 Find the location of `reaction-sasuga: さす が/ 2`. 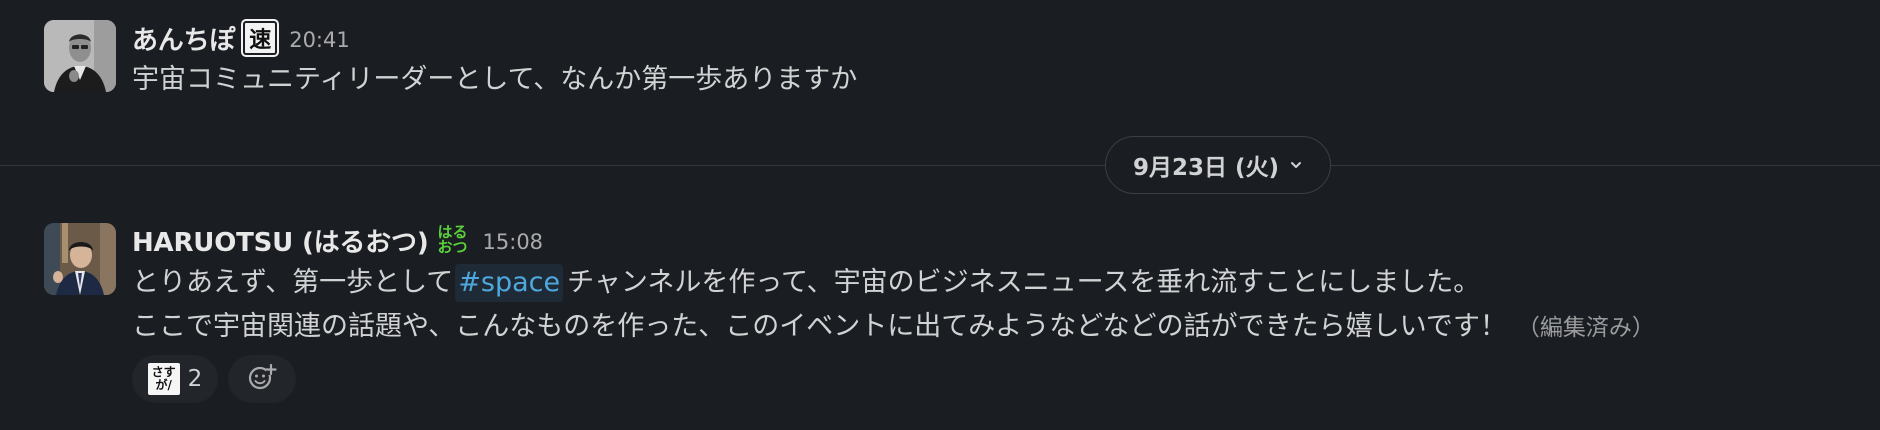

reaction-sasuga: さす が/ 2 is located at coordinates (175, 379).